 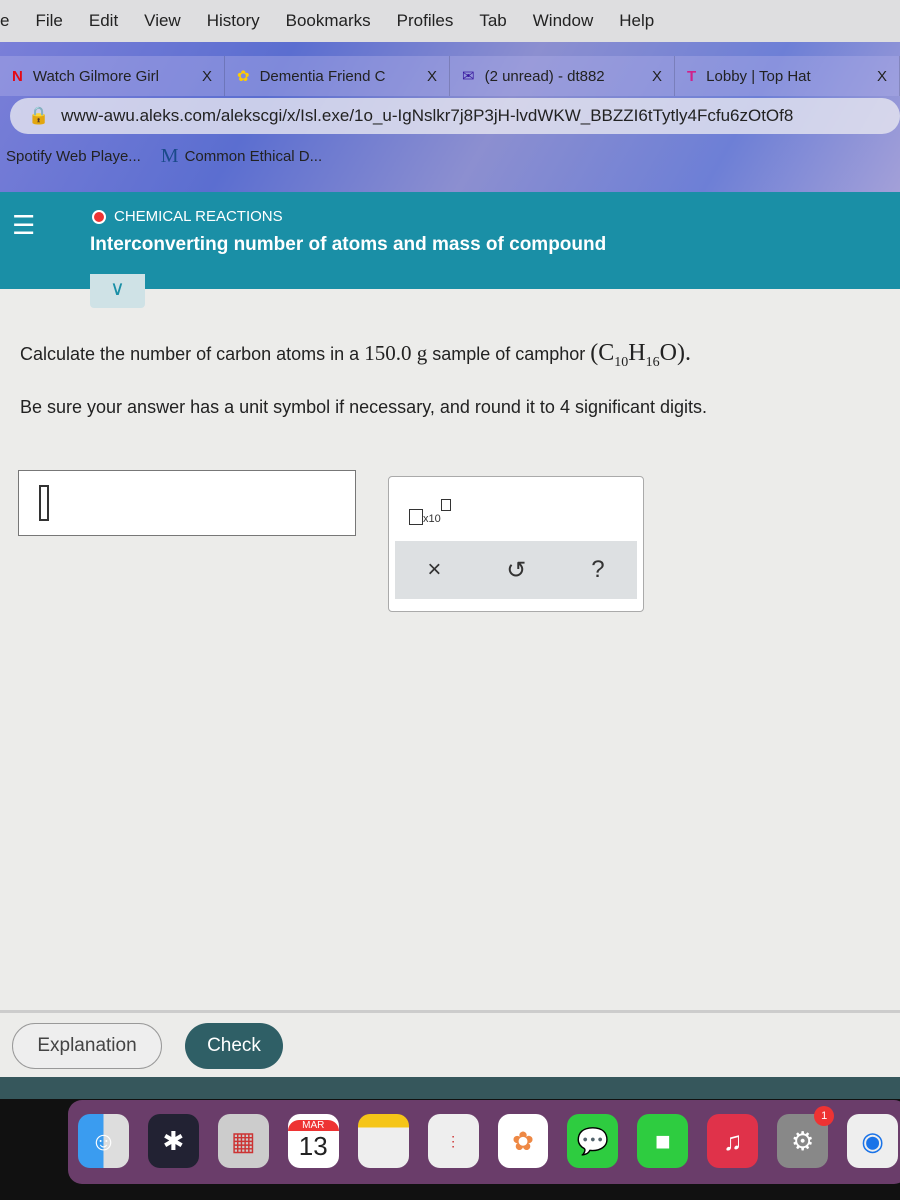 I want to click on math-toolbox: x10 × ↺ ?, so click(x=516, y=544).